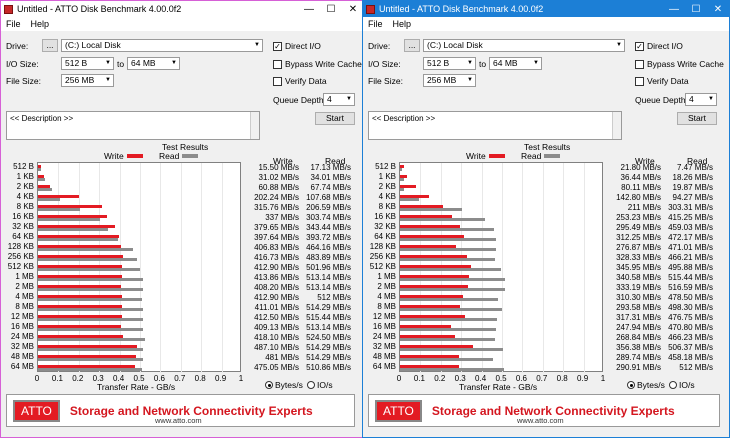 The width and height of the screenshot is (730, 438). I want to click on write-value: 276.87 MB/s, so click(638, 247).